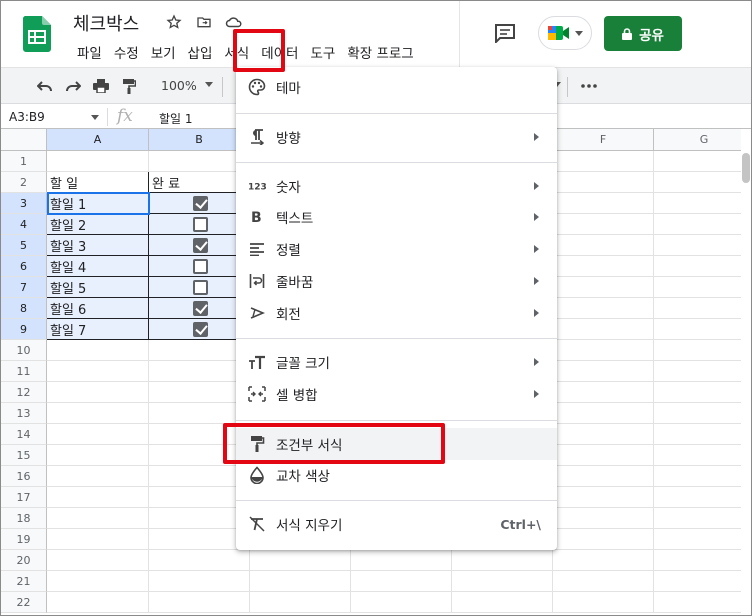 The width and height of the screenshot is (752, 616). I want to click on cell-a12, so click(98, 392).